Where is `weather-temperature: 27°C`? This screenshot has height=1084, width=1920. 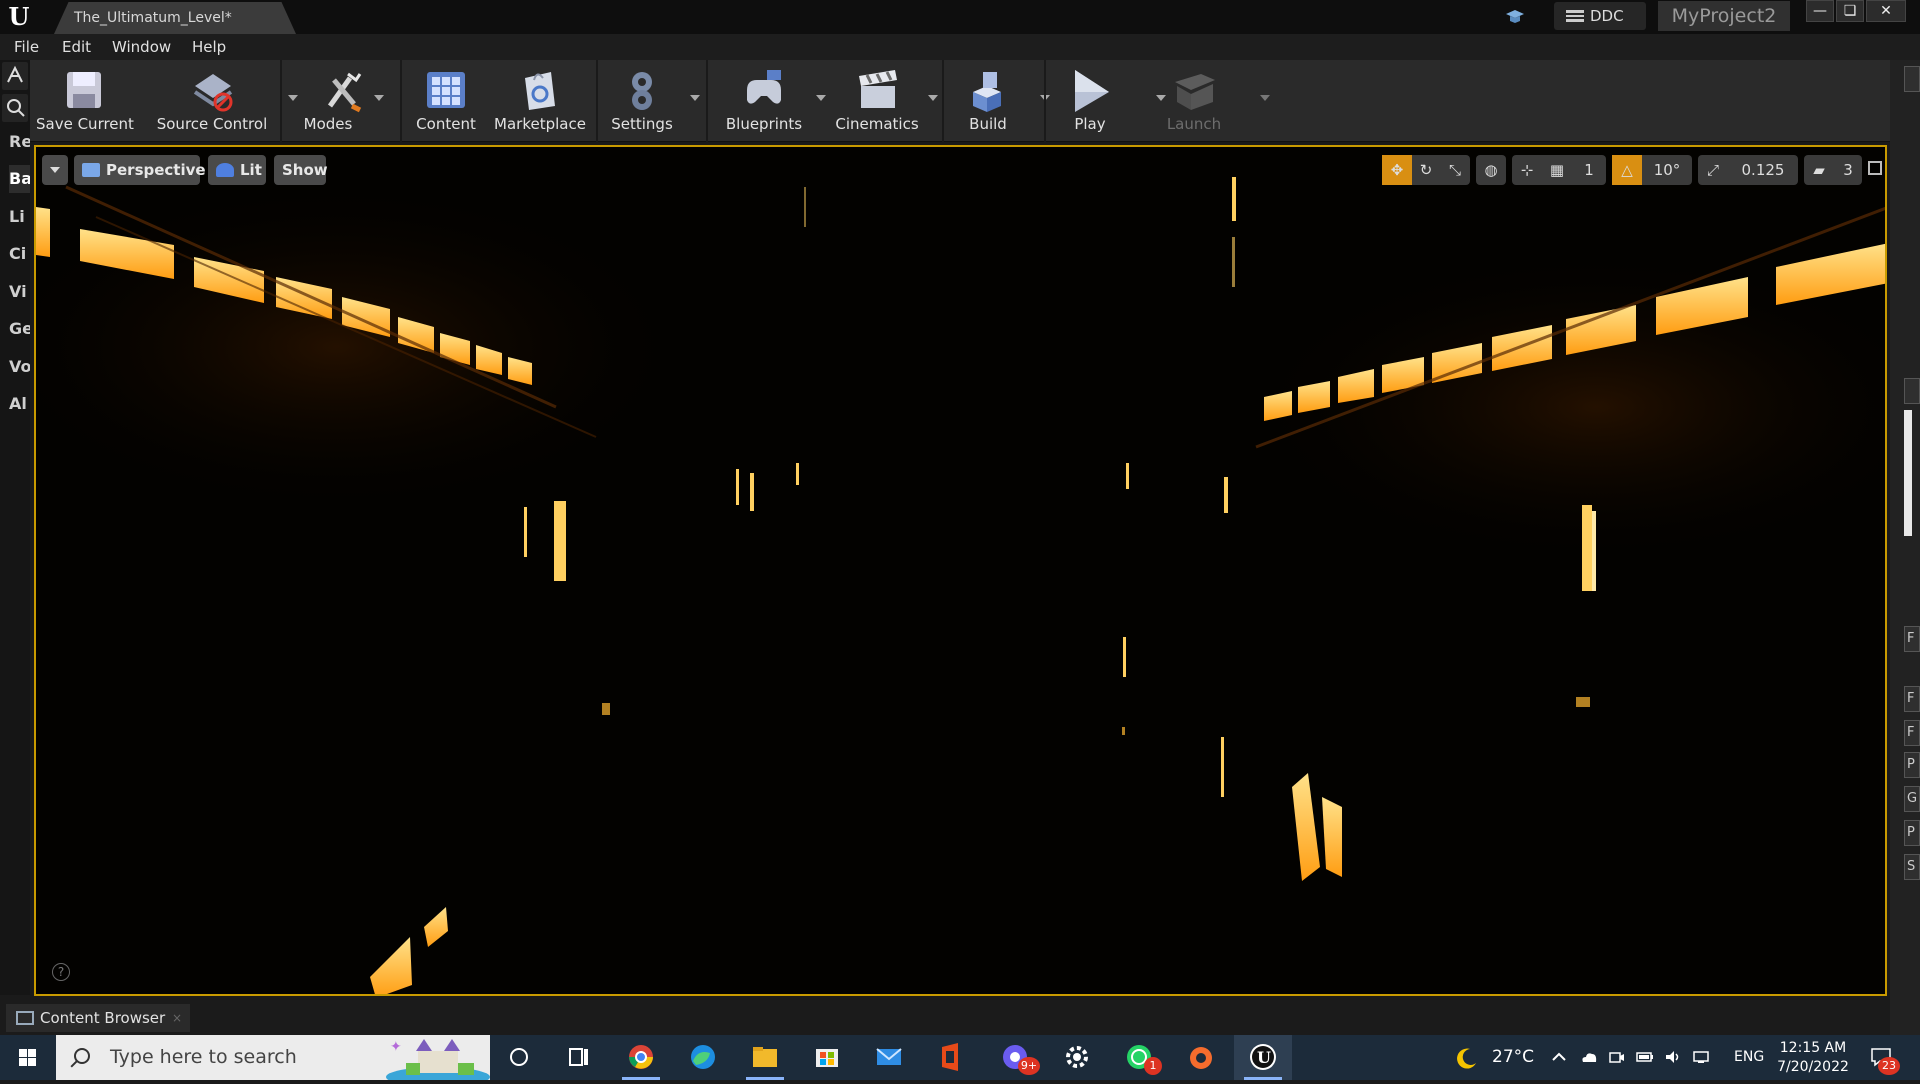 weather-temperature: 27°C is located at coordinates (1513, 1057).